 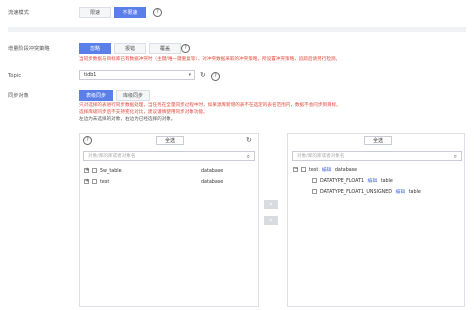 What do you see at coordinates (314, 170) in the screenshot?
I see `right-root-name: test` at bounding box center [314, 170].